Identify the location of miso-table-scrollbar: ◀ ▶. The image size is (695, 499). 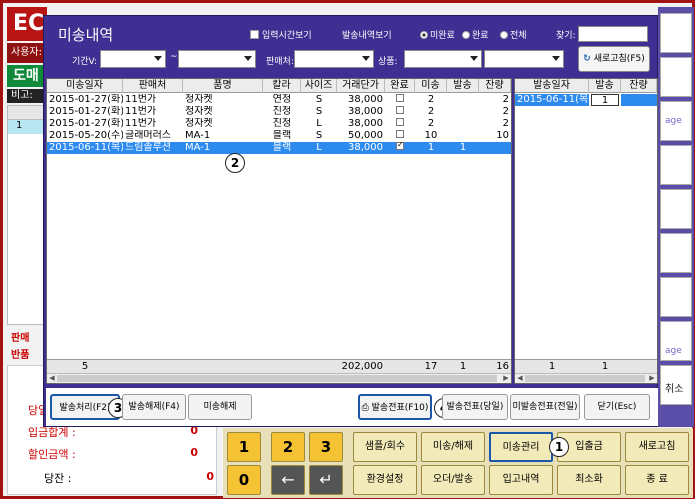
(279, 378).